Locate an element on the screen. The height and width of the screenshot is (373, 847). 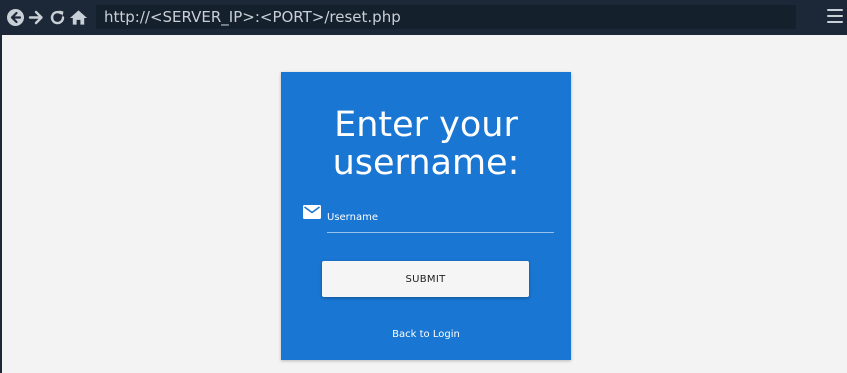
forward-icon is located at coordinates (36, 17).